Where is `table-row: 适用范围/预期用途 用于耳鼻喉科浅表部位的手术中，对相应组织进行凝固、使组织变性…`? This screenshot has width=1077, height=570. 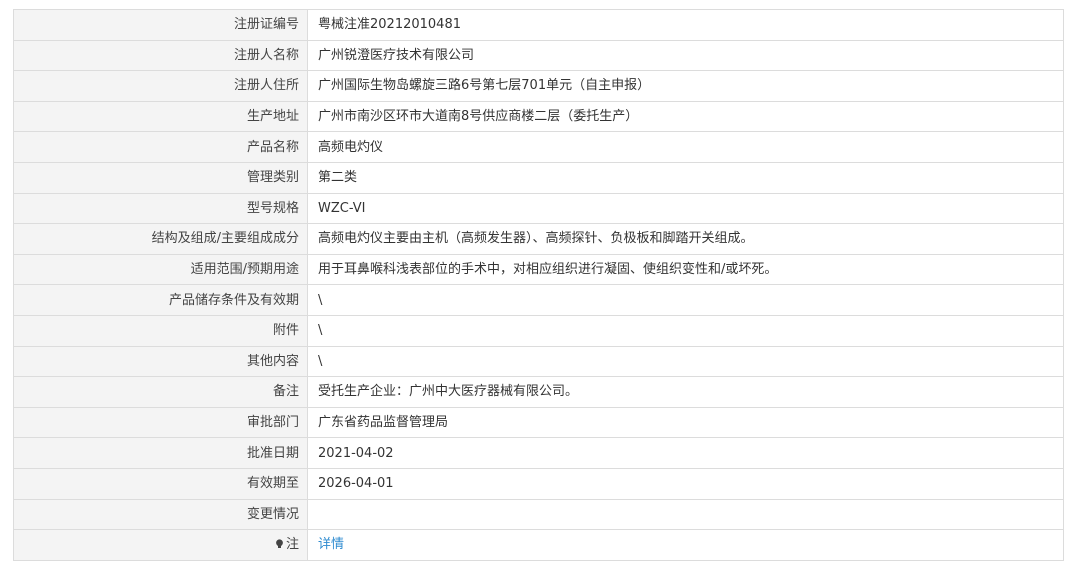 table-row: 适用范围/预期用途 用于耳鼻喉科浅表部位的手术中，对相应组织进行凝固、使组织变性… is located at coordinates (538, 269).